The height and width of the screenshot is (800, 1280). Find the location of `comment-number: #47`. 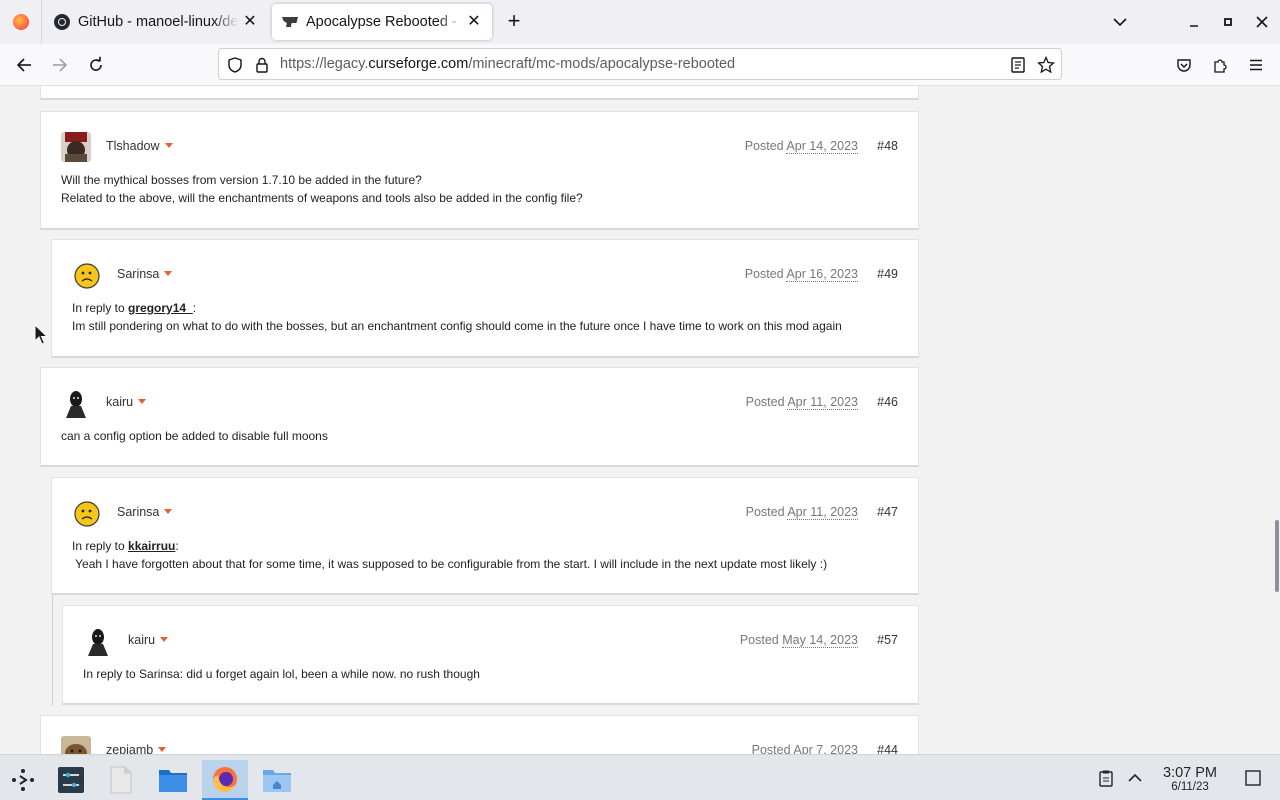

comment-number: #47 is located at coordinates (887, 512).